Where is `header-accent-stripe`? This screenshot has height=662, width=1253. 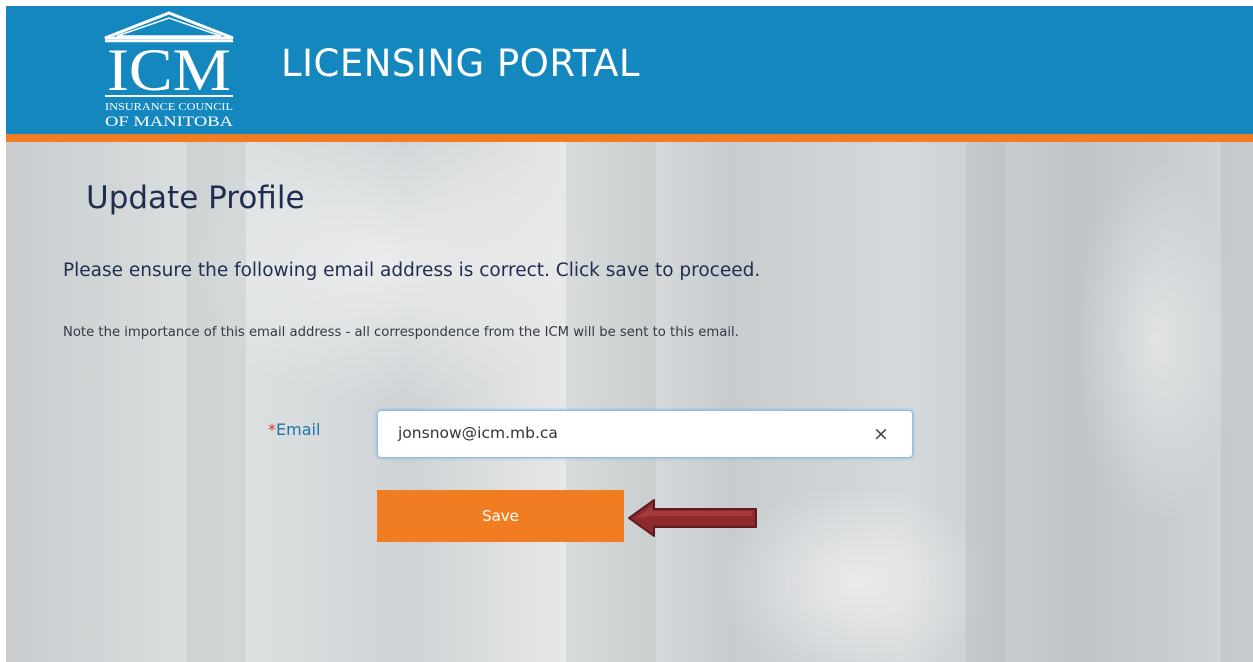 header-accent-stripe is located at coordinates (629, 138).